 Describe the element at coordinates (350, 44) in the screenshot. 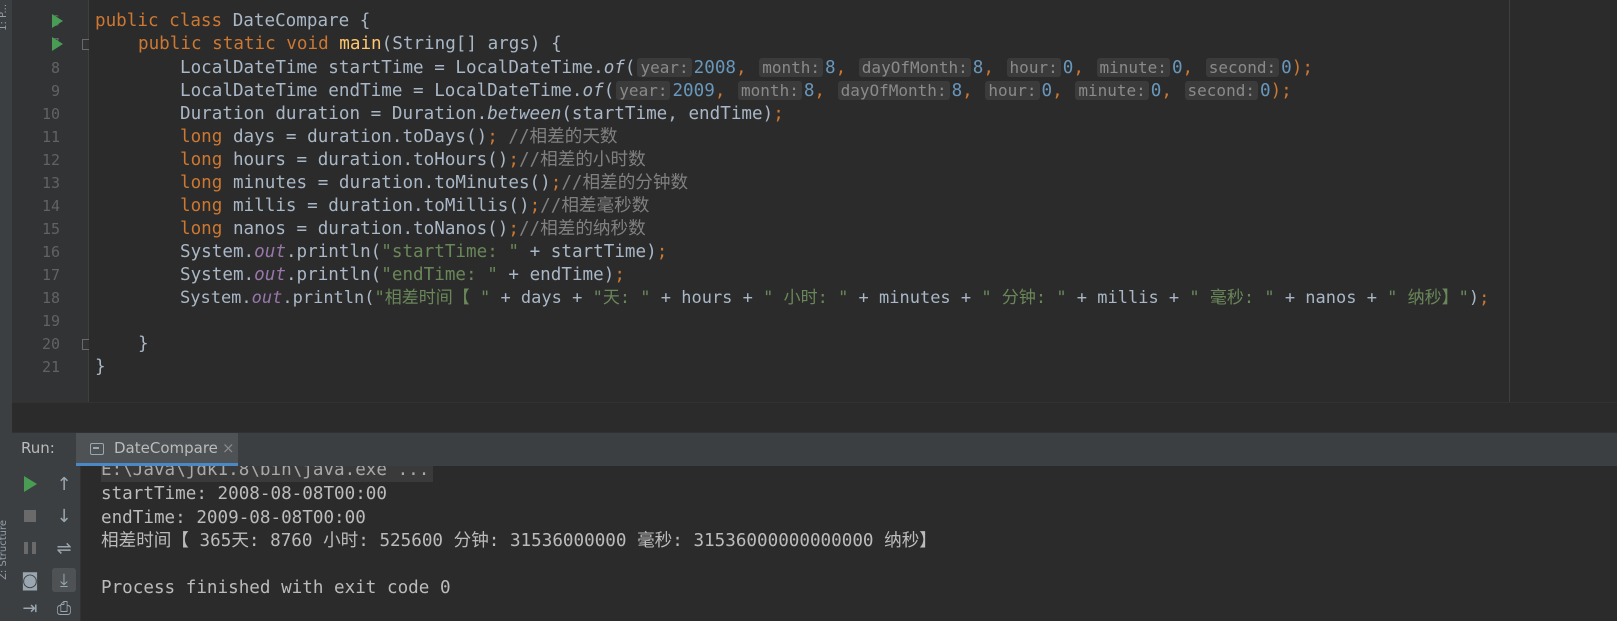

I see `code-line-7: public static void main(String[] args) {` at that location.